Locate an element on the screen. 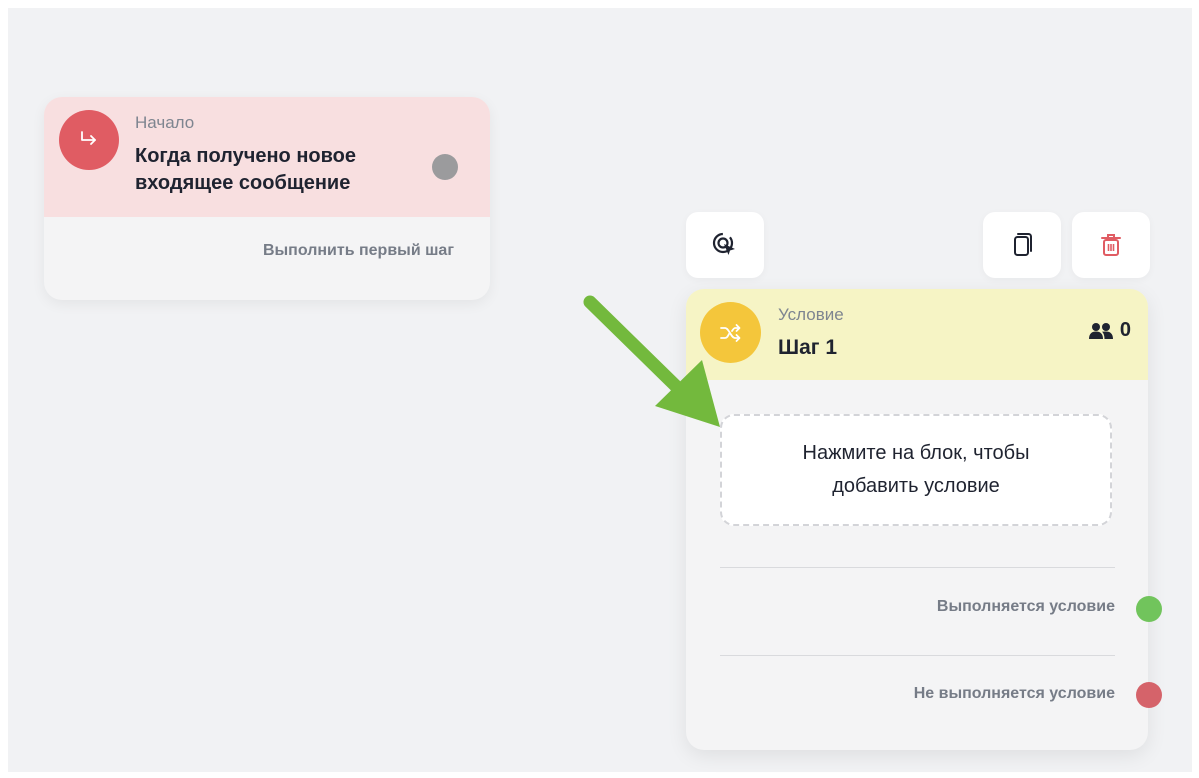 This screenshot has width=1199, height=778. redirect-arrow-icon is located at coordinates (89, 140).